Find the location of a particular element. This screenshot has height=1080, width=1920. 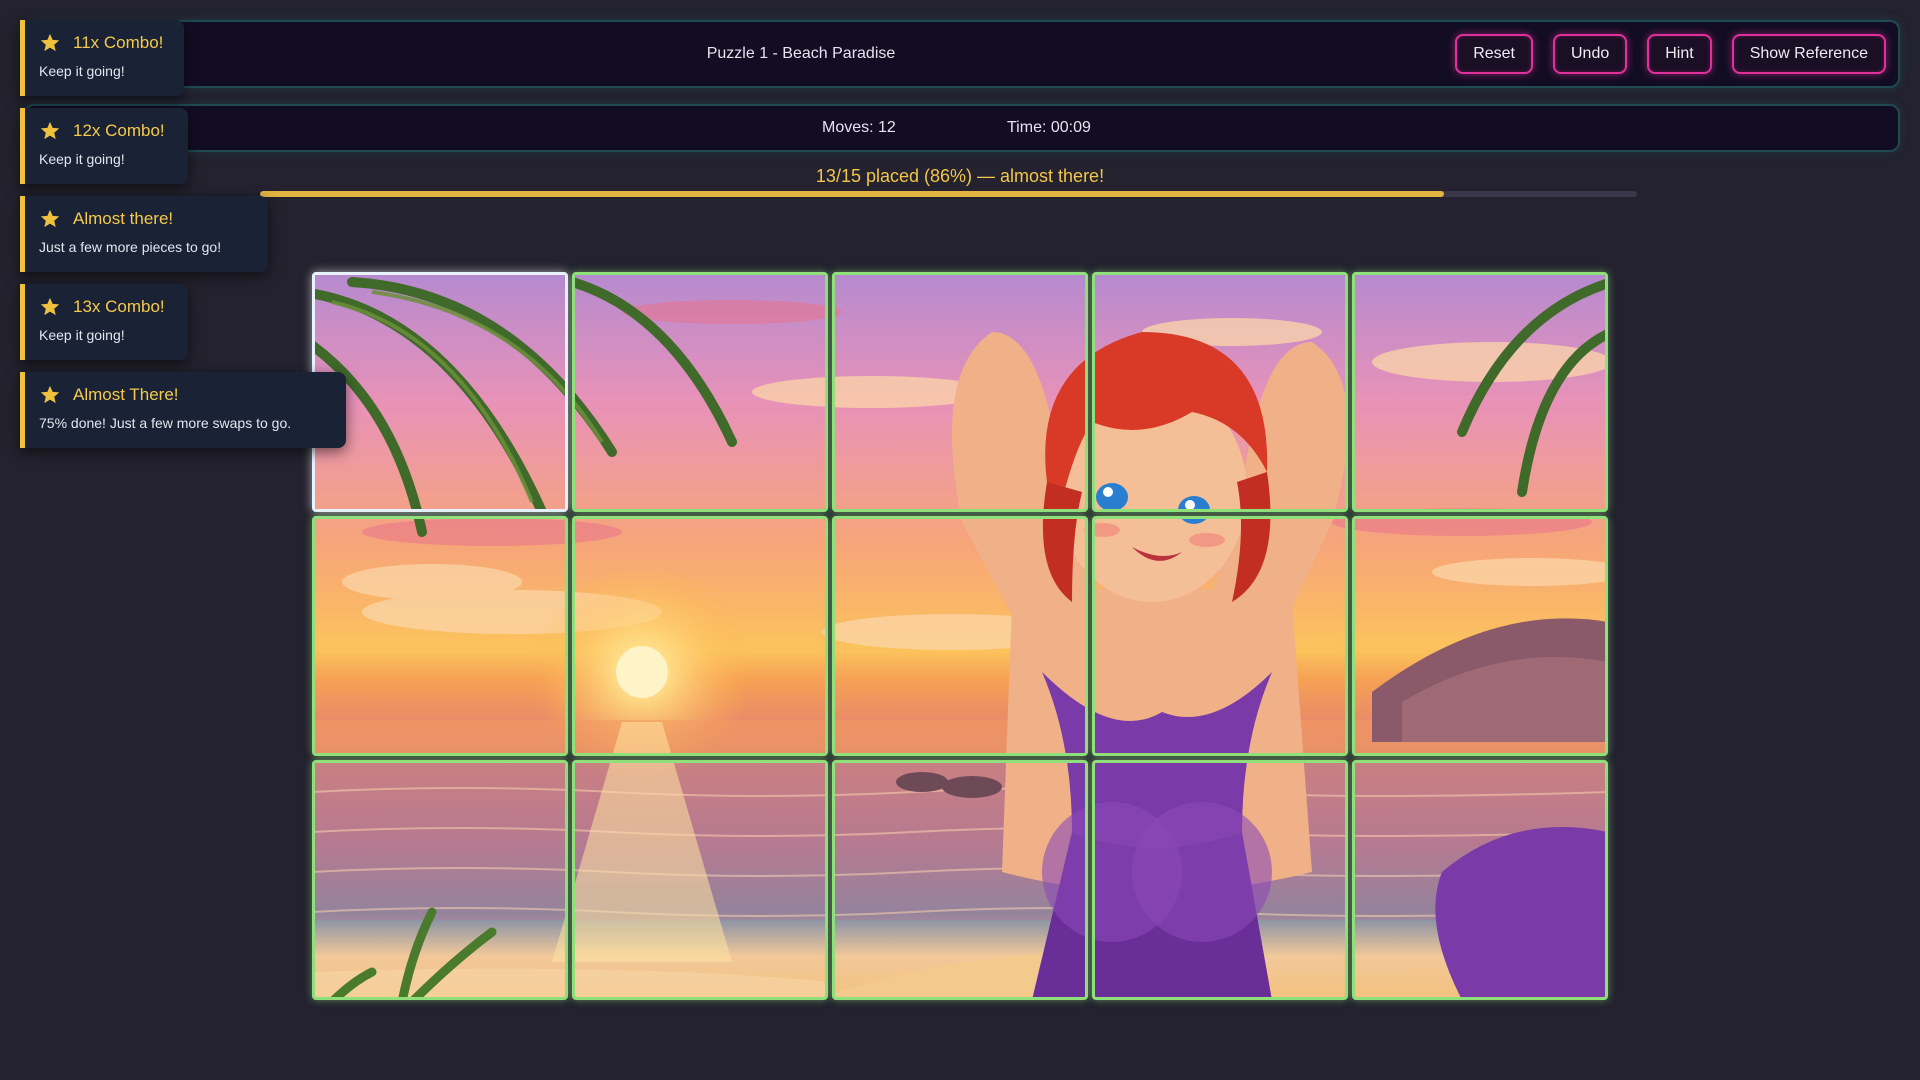

timer: Time: 00:09 is located at coordinates (1049, 127).